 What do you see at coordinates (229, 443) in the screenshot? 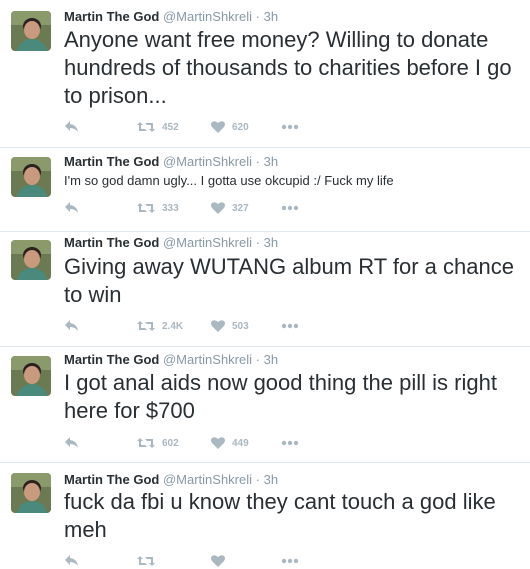
I see `like-button: 449` at bounding box center [229, 443].